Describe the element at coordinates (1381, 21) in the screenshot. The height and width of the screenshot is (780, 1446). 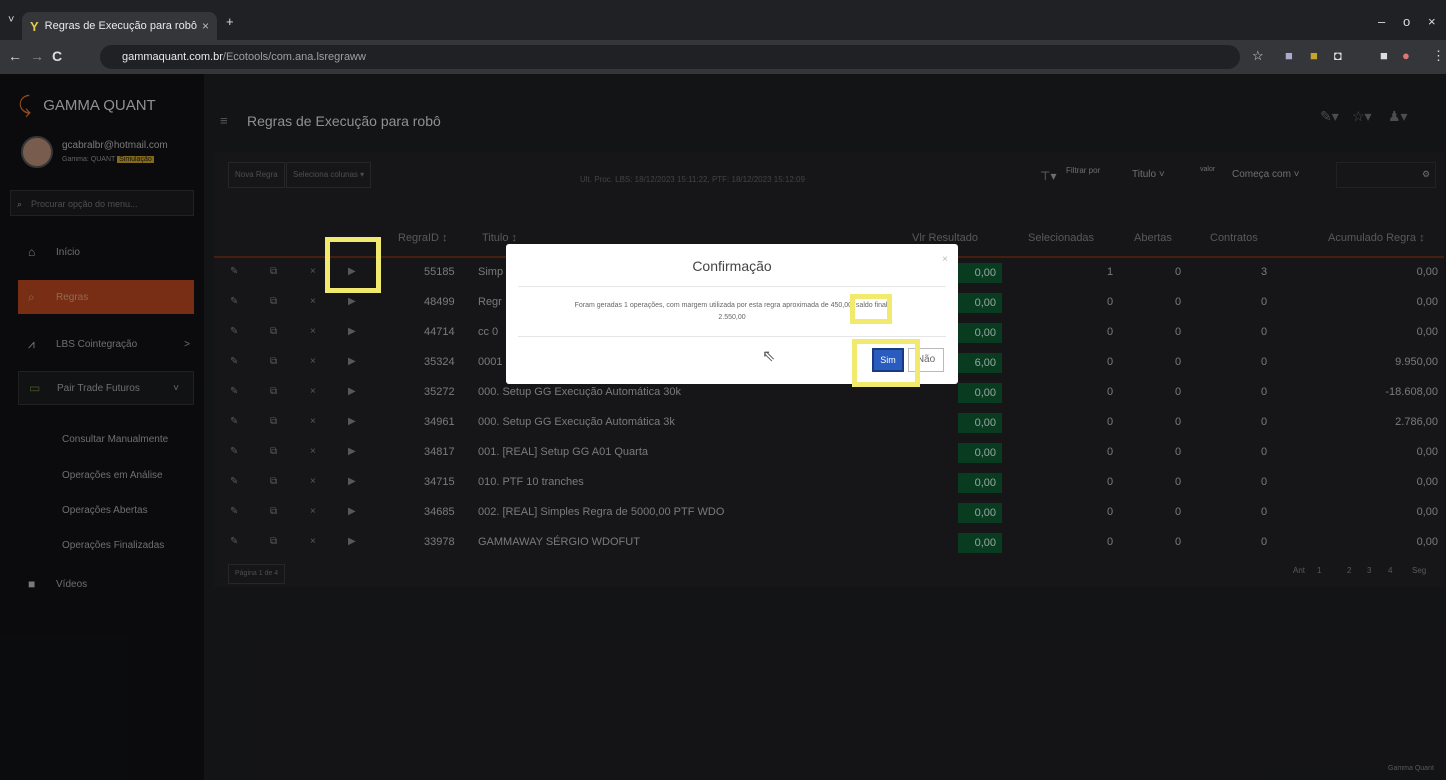
I see `minimize-icon: –` at that location.